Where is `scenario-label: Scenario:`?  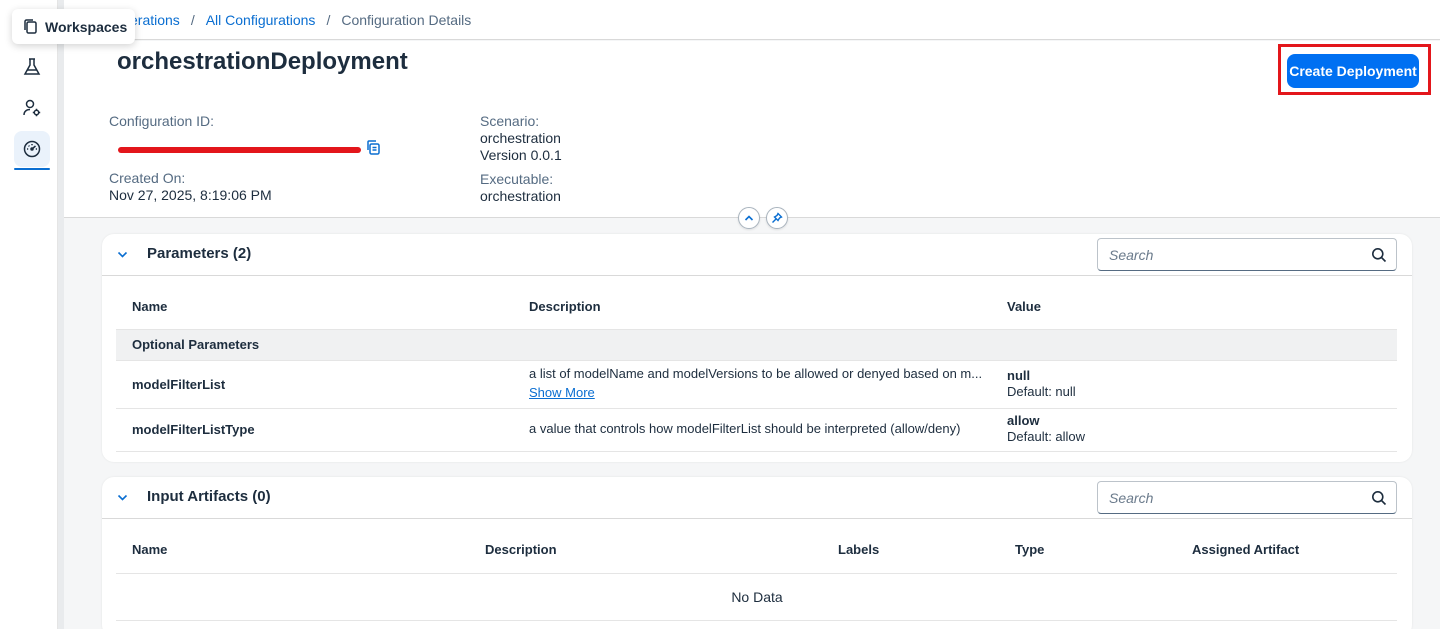
scenario-label: Scenario: is located at coordinates (510, 121).